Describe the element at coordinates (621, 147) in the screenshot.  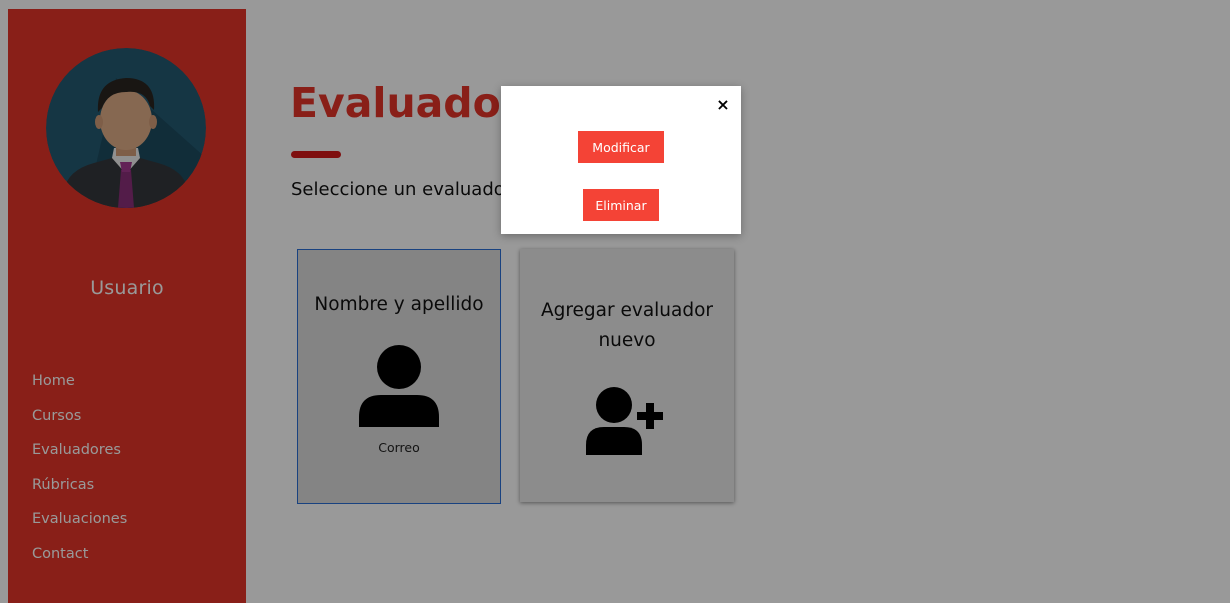
I see `modify-button: Modificar` at that location.